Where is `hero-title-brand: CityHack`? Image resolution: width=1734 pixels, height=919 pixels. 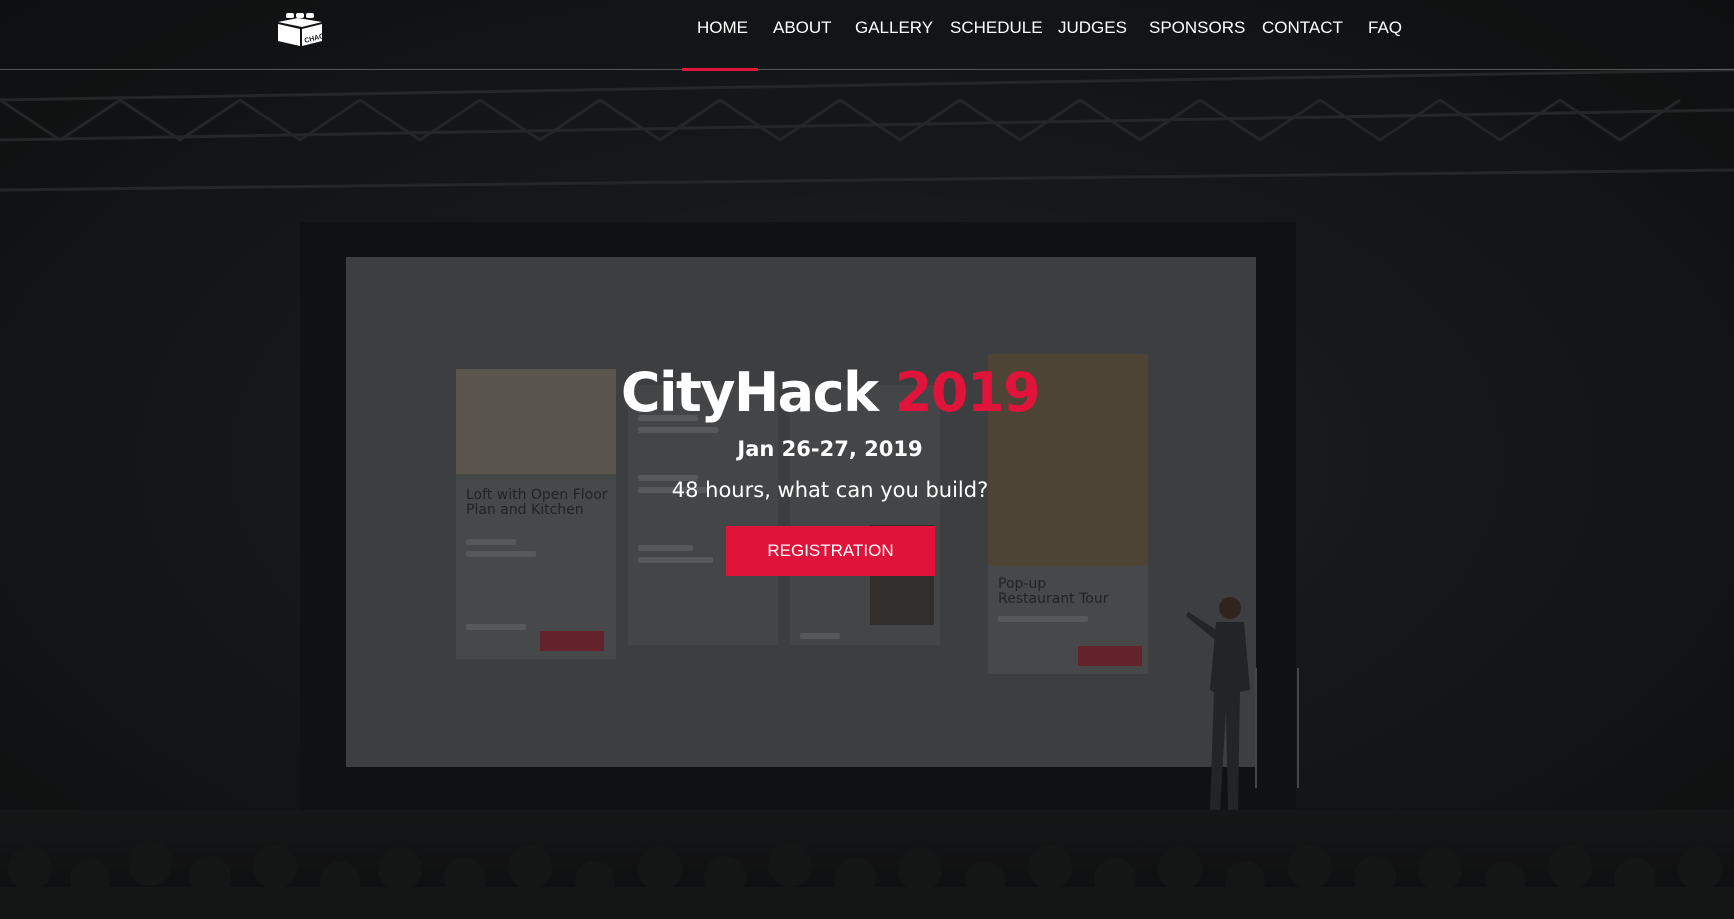 hero-title-brand: CityHack is located at coordinates (749, 392).